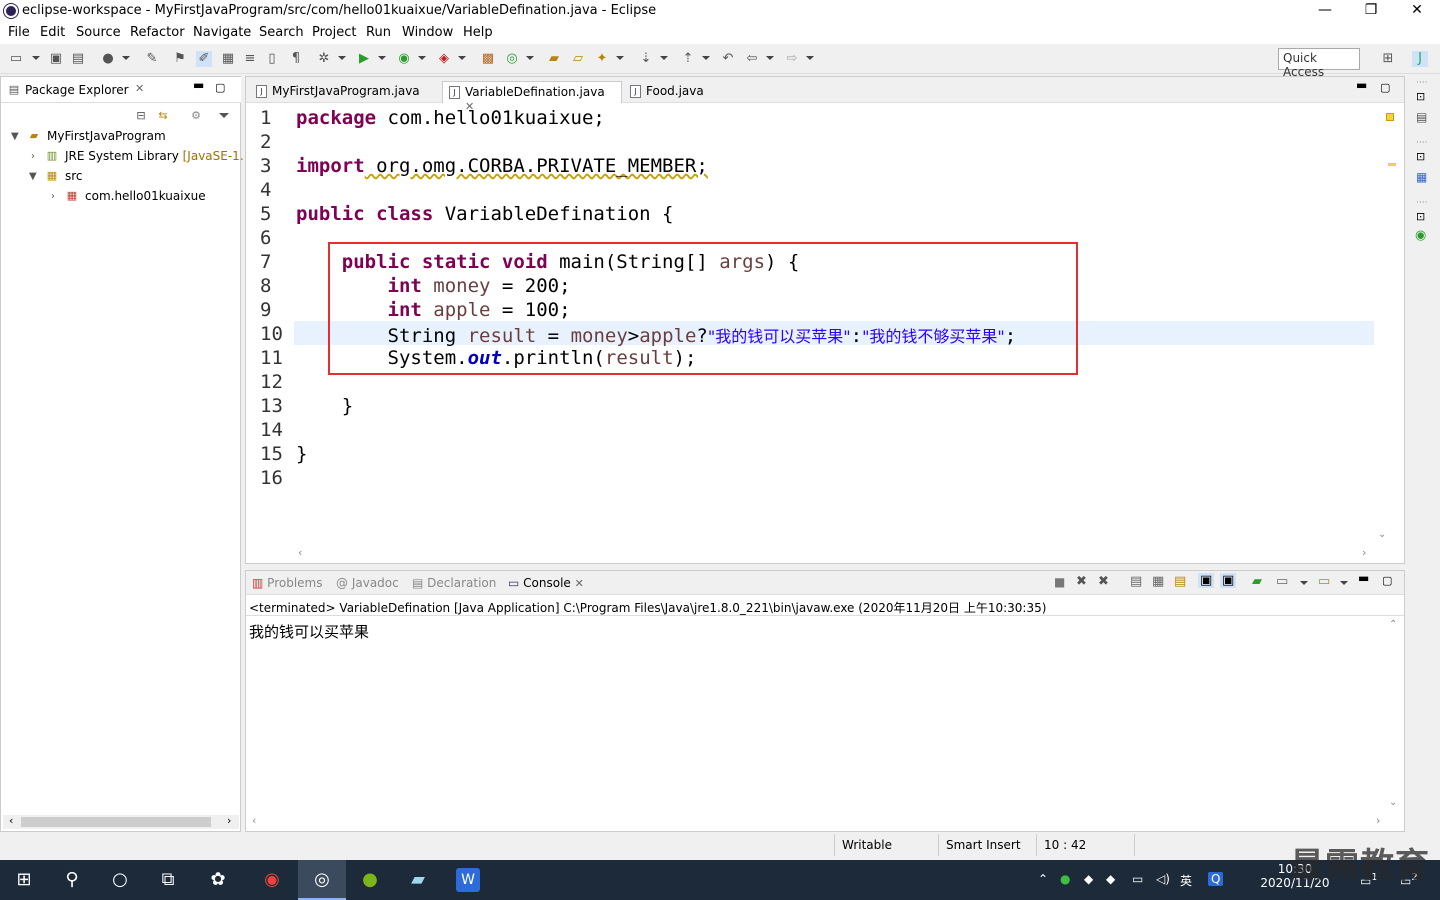 The width and height of the screenshot is (1440, 900). I want to click on coverage-icon: ◉, so click(404, 59).